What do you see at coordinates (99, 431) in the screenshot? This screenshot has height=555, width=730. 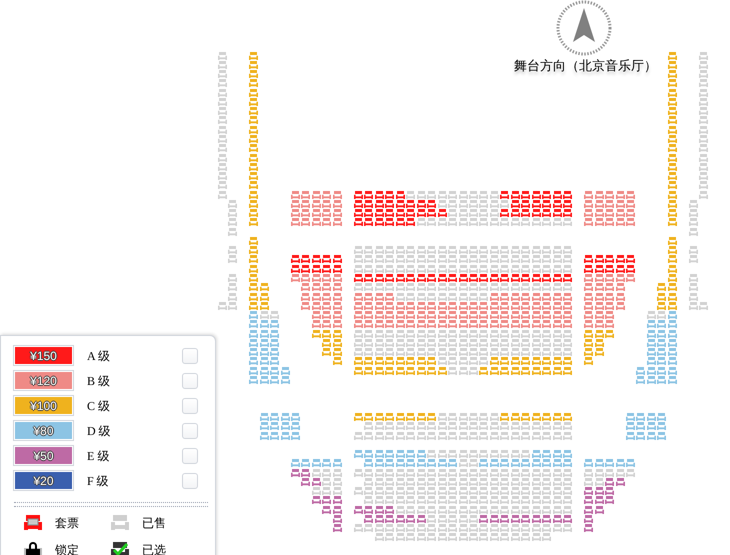 I see `grade-label: D 级` at bounding box center [99, 431].